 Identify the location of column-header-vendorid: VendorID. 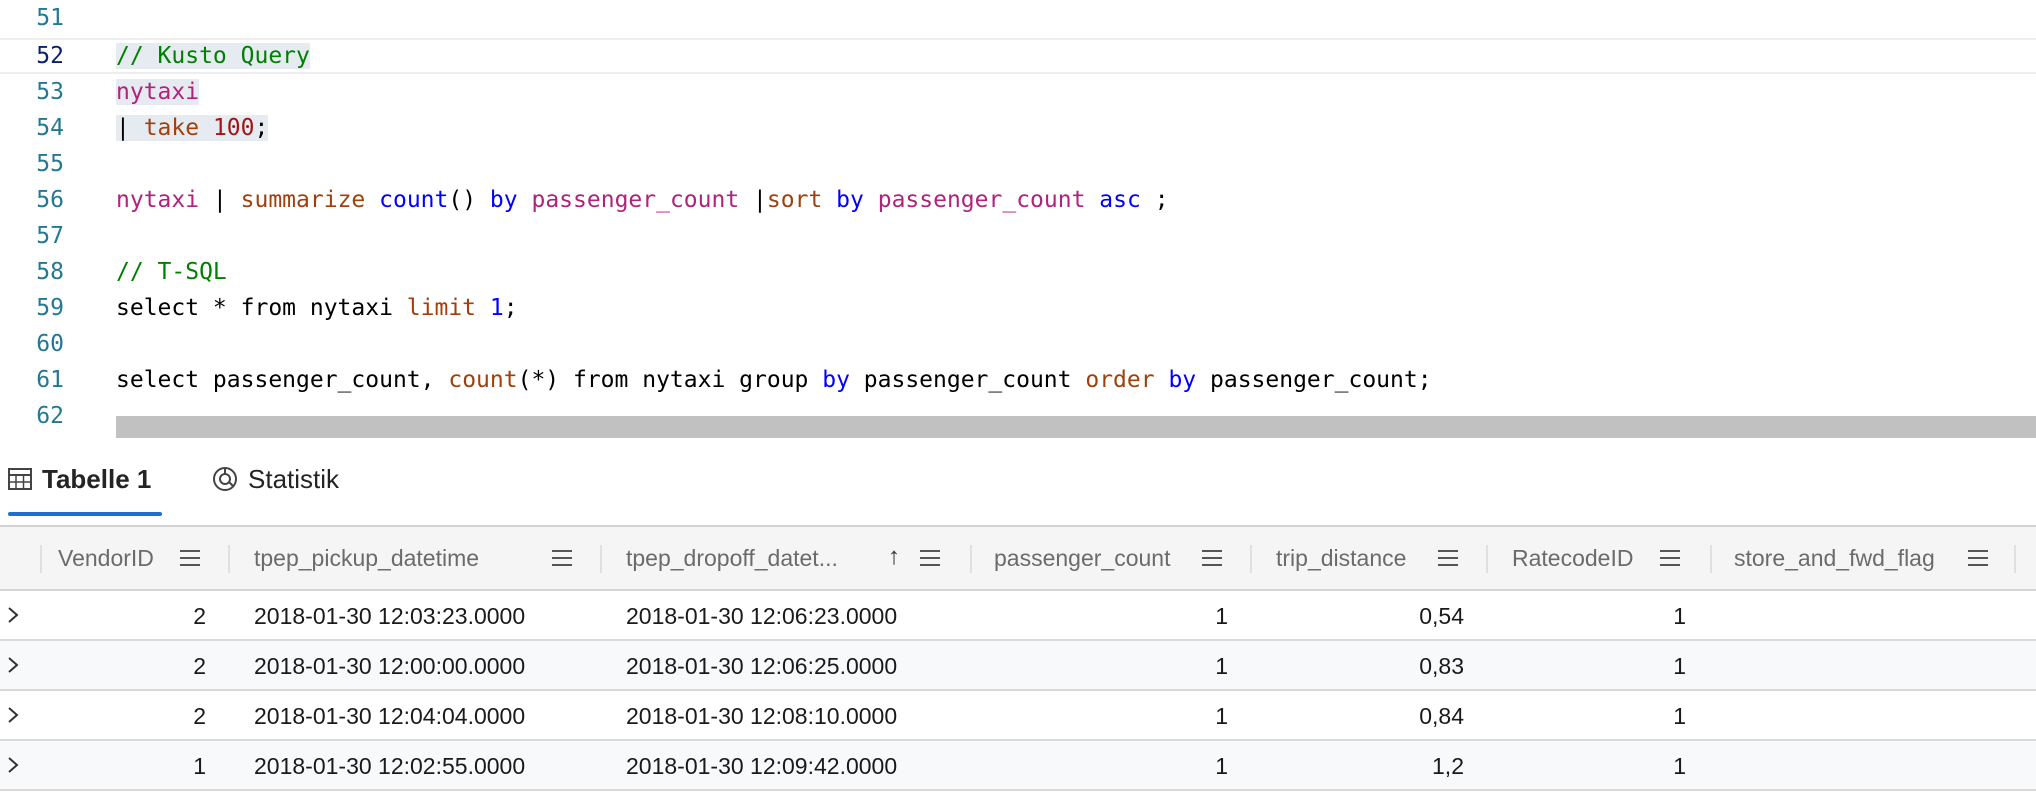
(106, 558).